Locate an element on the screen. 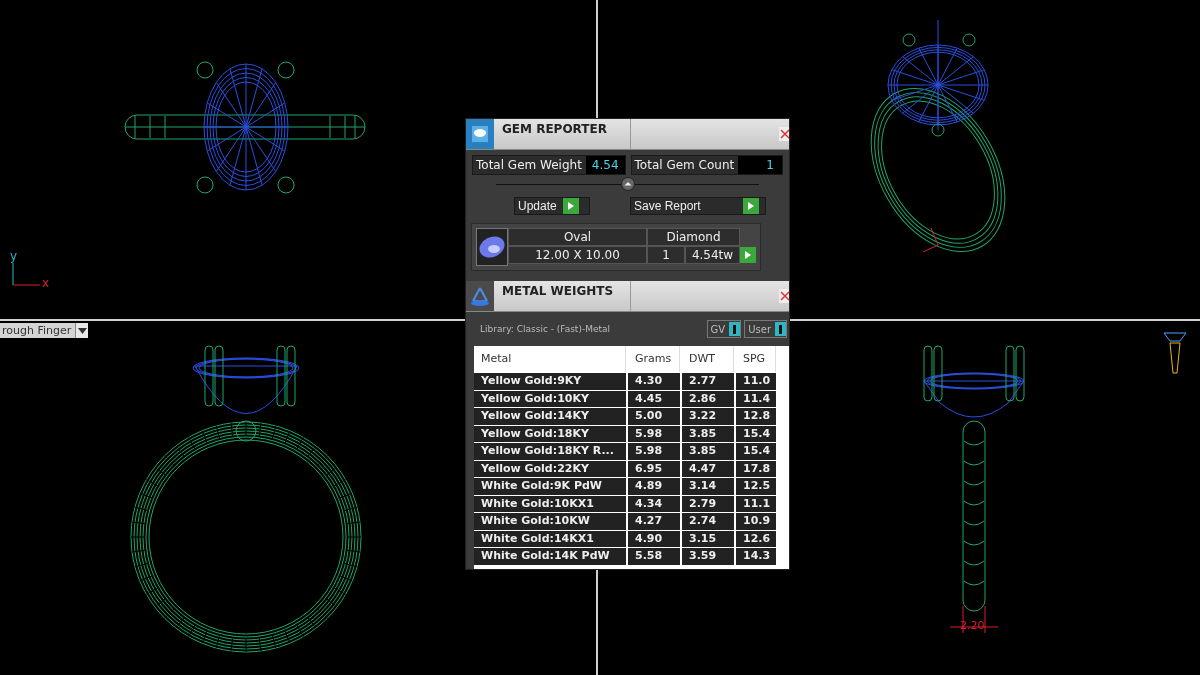 The height and width of the screenshot is (675, 1200). field-value: 4.54 is located at coordinates (605, 165).